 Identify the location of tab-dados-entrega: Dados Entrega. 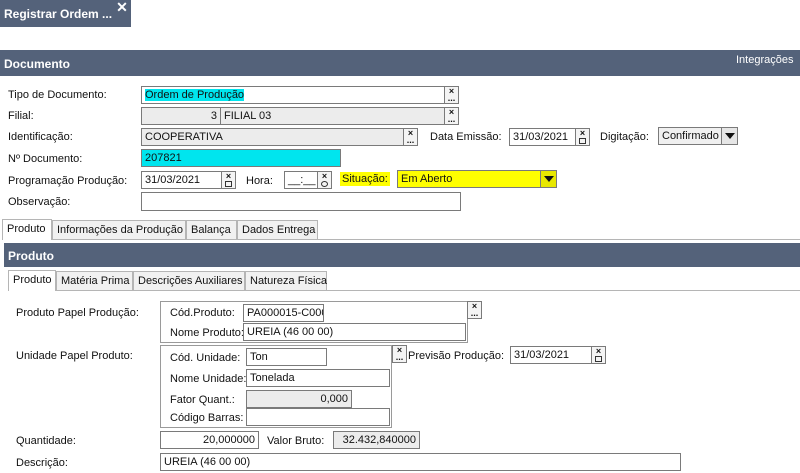
(277, 230).